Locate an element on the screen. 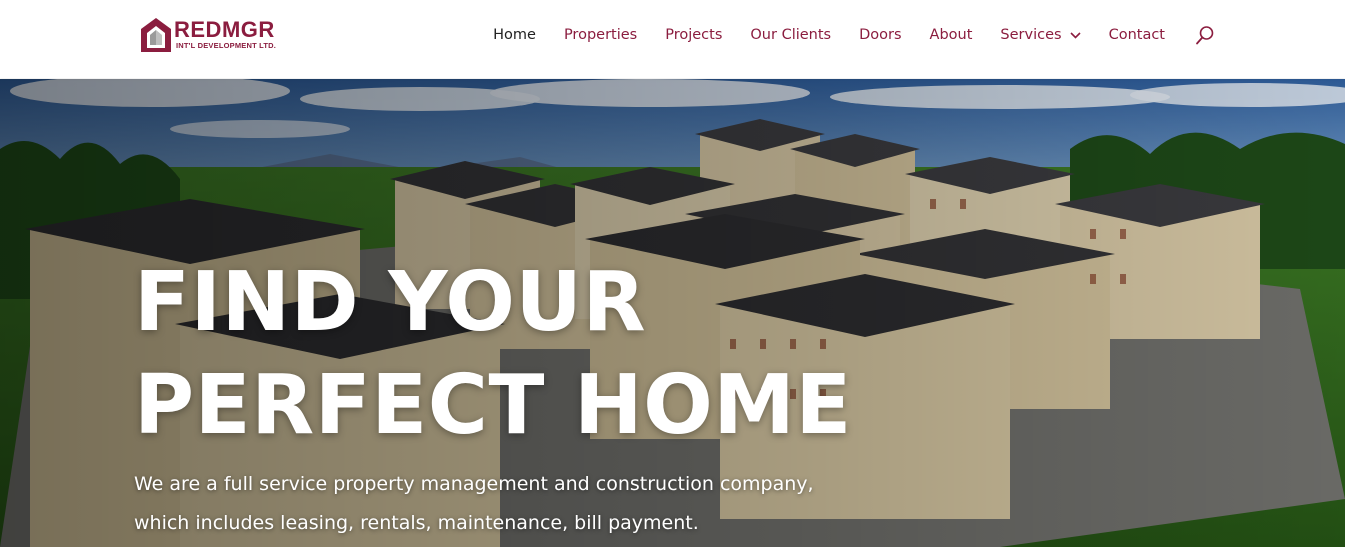 The width and height of the screenshot is (1345, 547). nav-item-services-label: Services is located at coordinates (1031, 35).